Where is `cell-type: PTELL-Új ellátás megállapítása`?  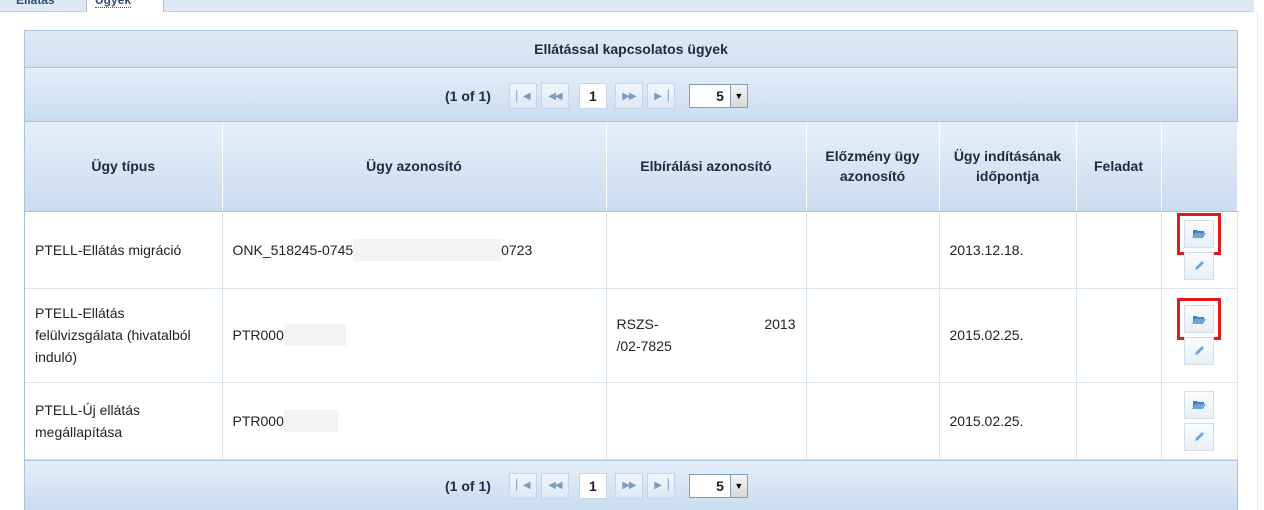
cell-type: PTELL-Új ellátás megállapítása is located at coordinates (124, 421).